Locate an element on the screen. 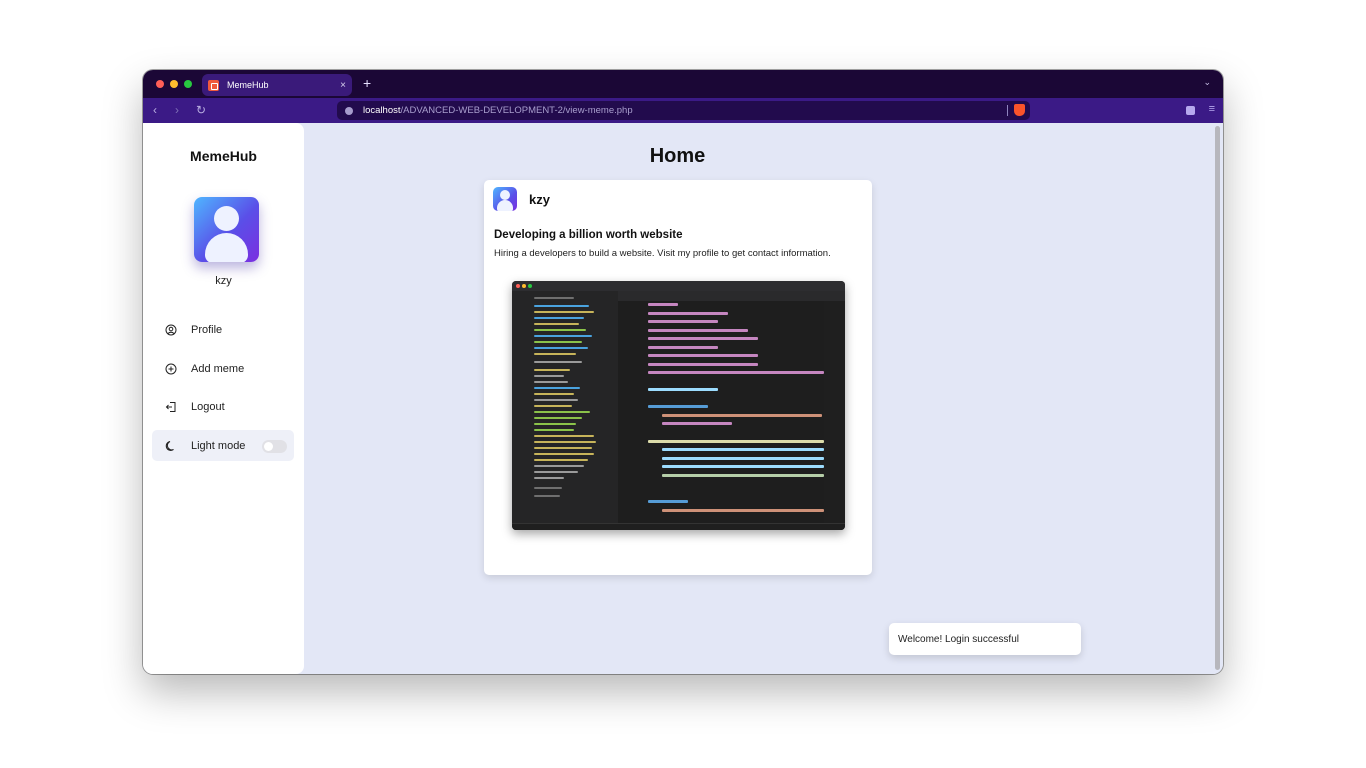  toast-notification: Welcome! Login successful is located at coordinates (985, 639).